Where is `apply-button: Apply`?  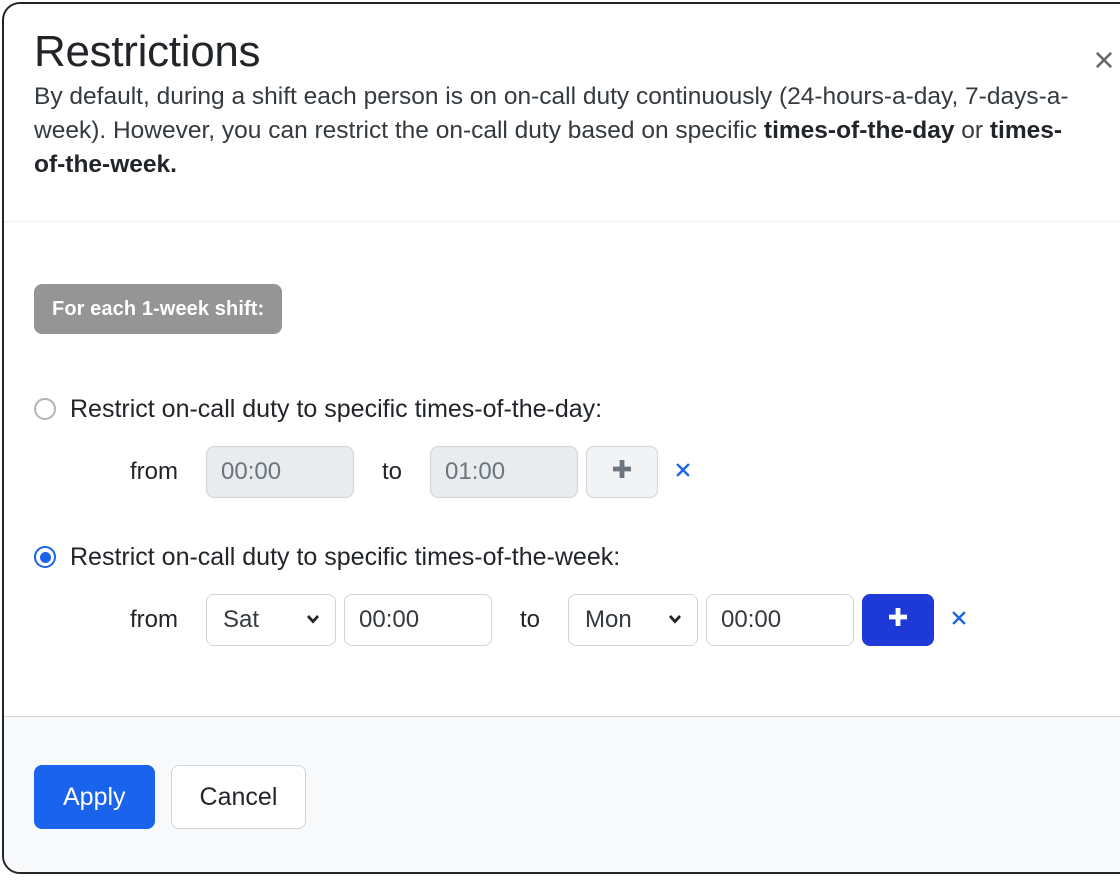
apply-button: Apply is located at coordinates (94, 796).